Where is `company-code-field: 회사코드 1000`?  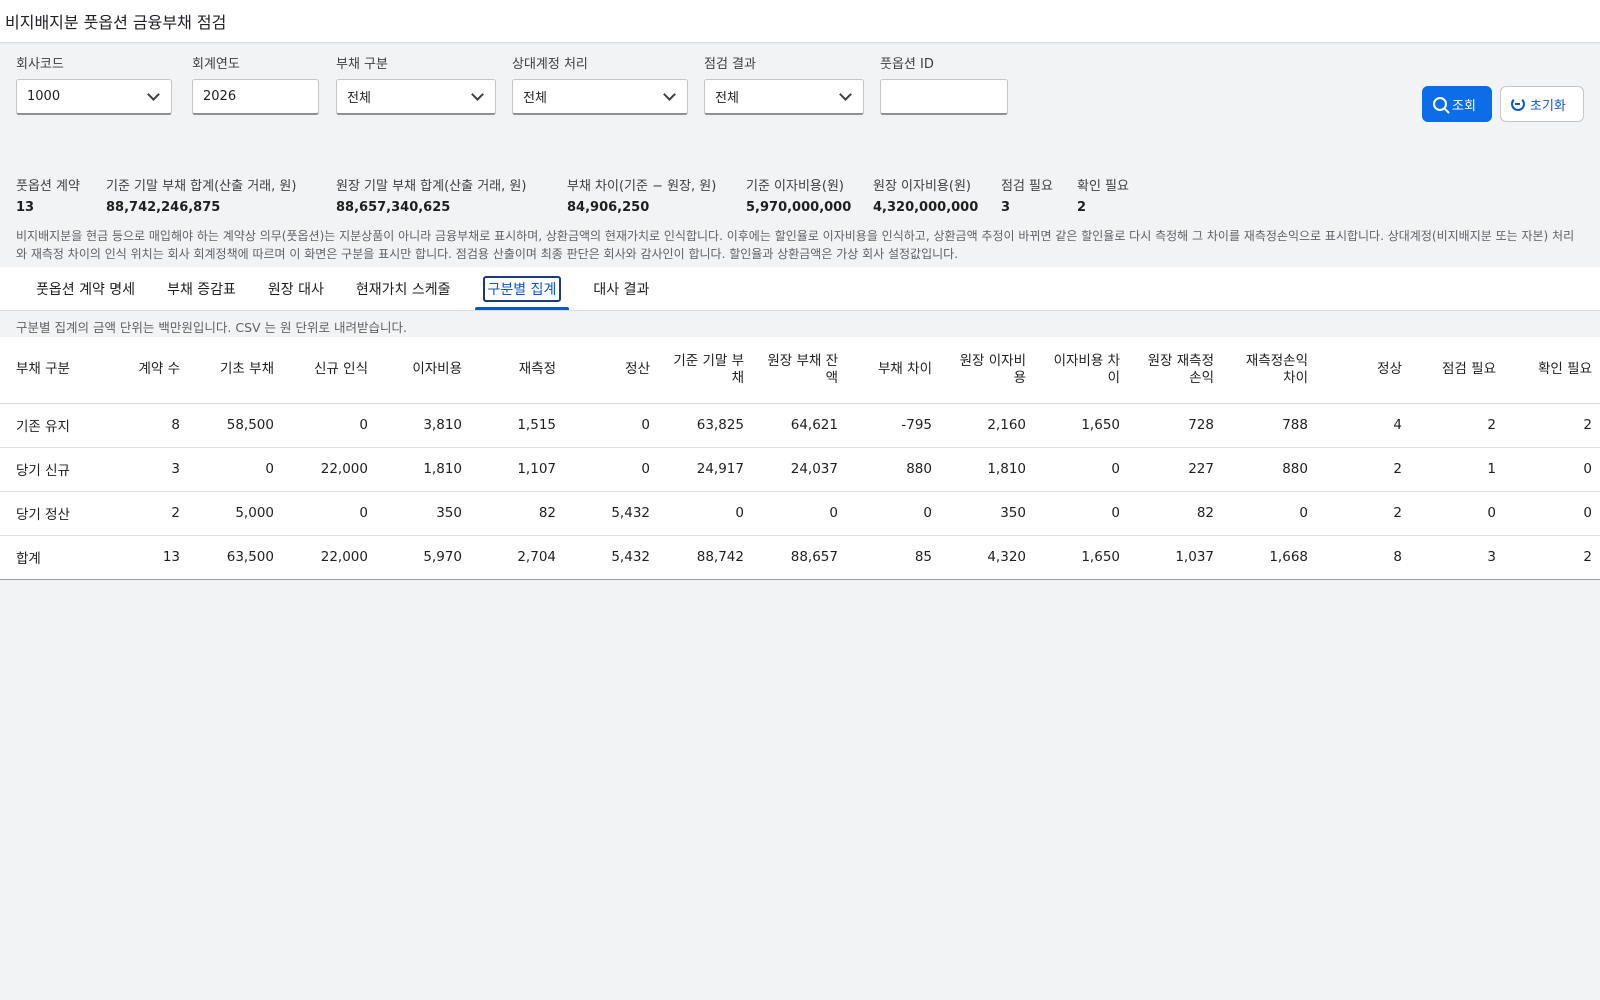
company-code-field: 회사코드 1000 is located at coordinates (94, 84).